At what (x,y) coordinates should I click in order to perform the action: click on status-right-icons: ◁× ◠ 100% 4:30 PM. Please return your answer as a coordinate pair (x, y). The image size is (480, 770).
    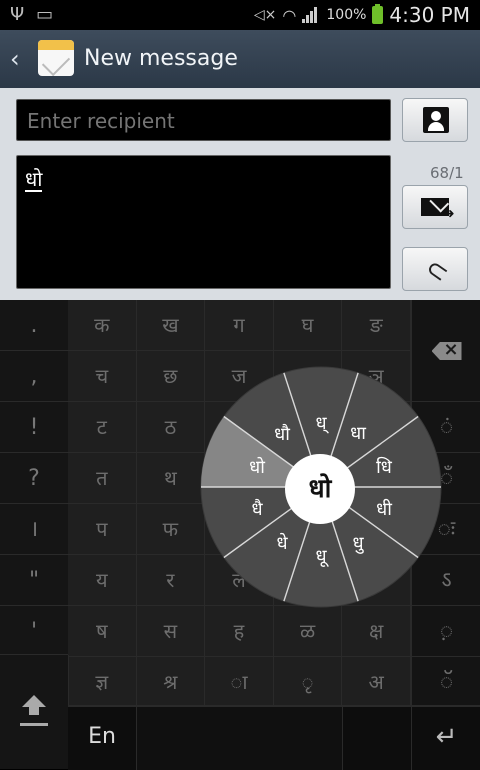
    Looking at the image, I should click on (362, 15).